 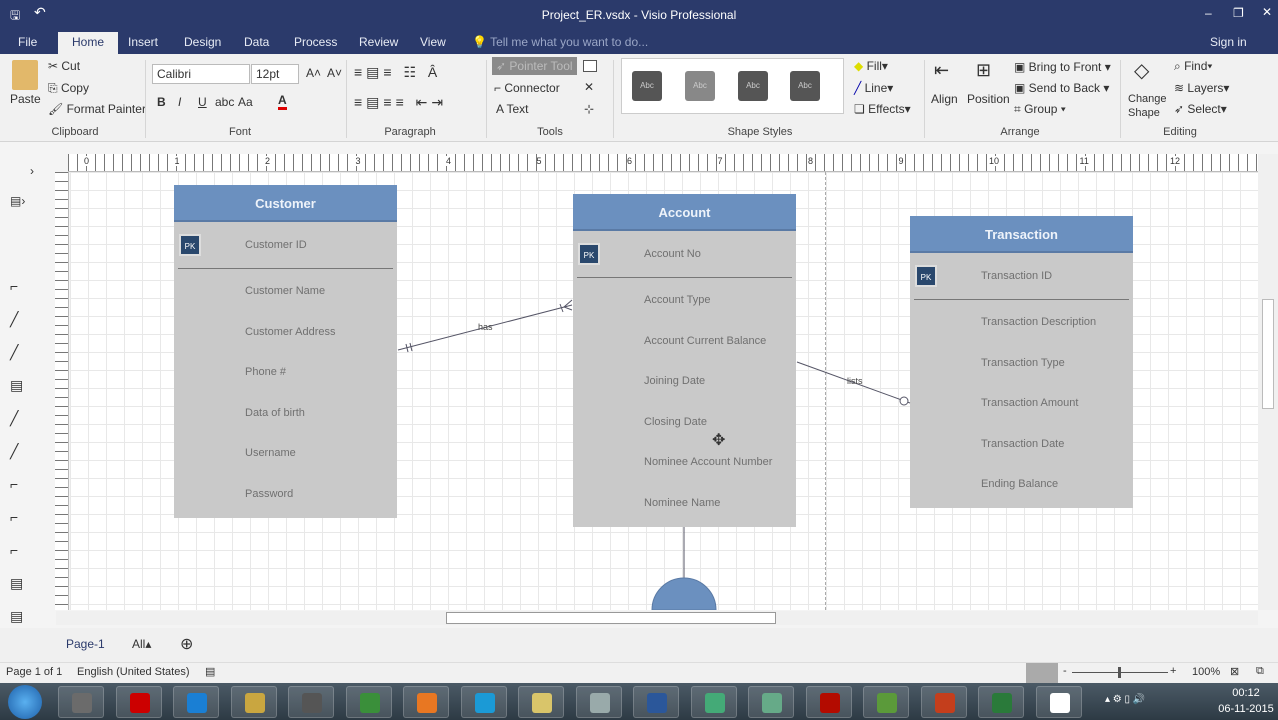 What do you see at coordinates (143, 42) in the screenshot?
I see `tab-insert: Insert` at bounding box center [143, 42].